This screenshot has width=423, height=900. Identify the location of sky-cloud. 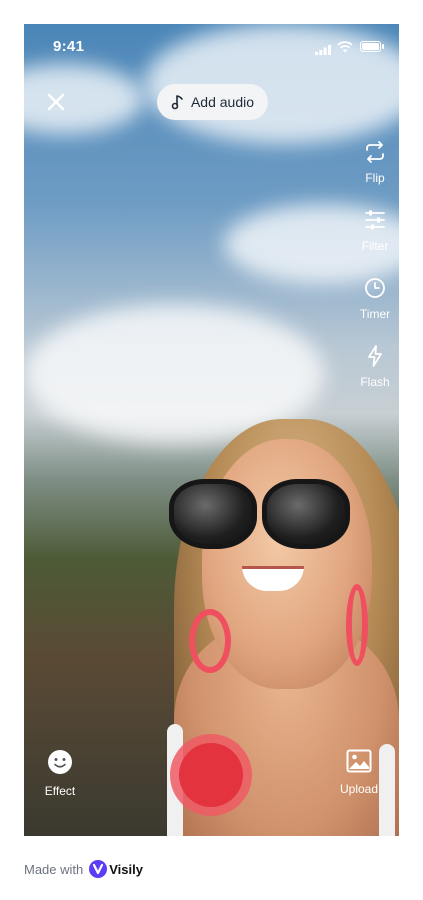
(84, 99).